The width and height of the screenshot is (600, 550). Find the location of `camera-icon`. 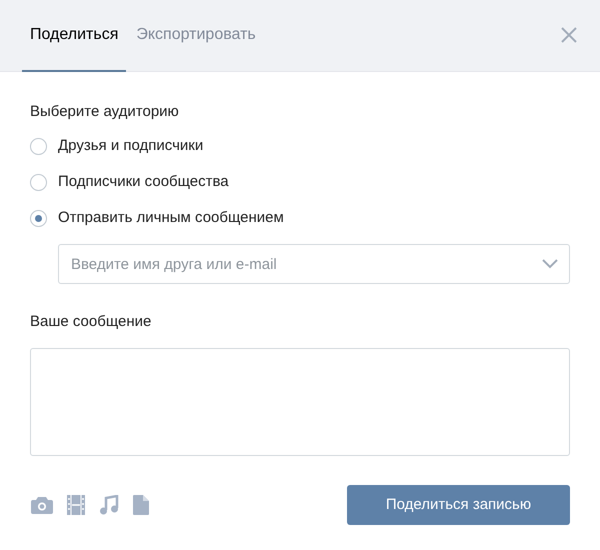

camera-icon is located at coordinates (42, 505).